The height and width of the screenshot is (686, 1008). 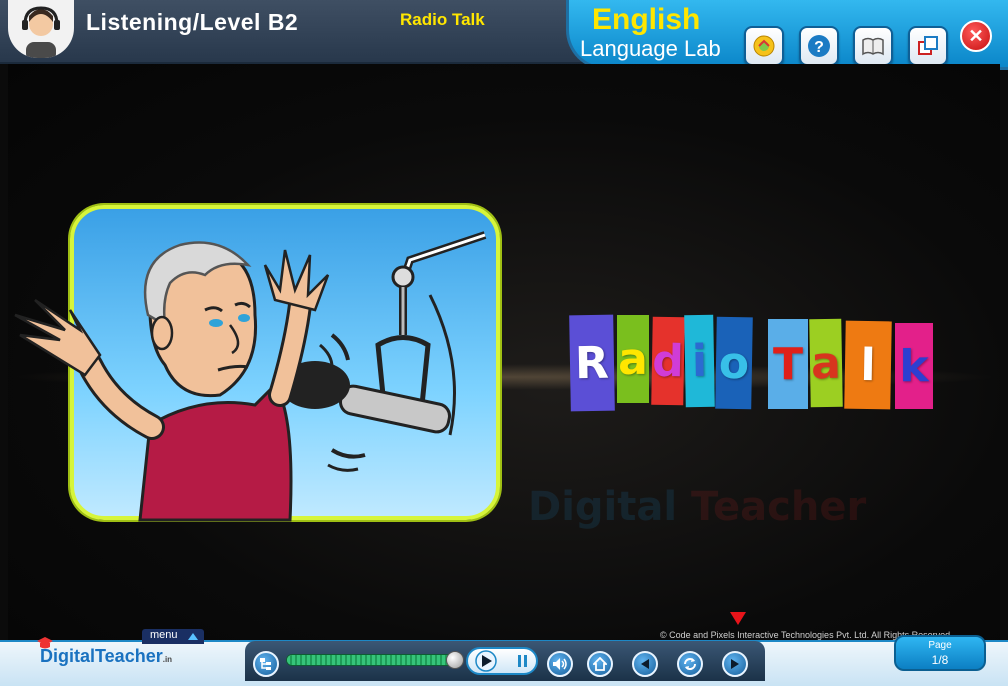 I want to click on score-icon, so click(x=764, y=46).